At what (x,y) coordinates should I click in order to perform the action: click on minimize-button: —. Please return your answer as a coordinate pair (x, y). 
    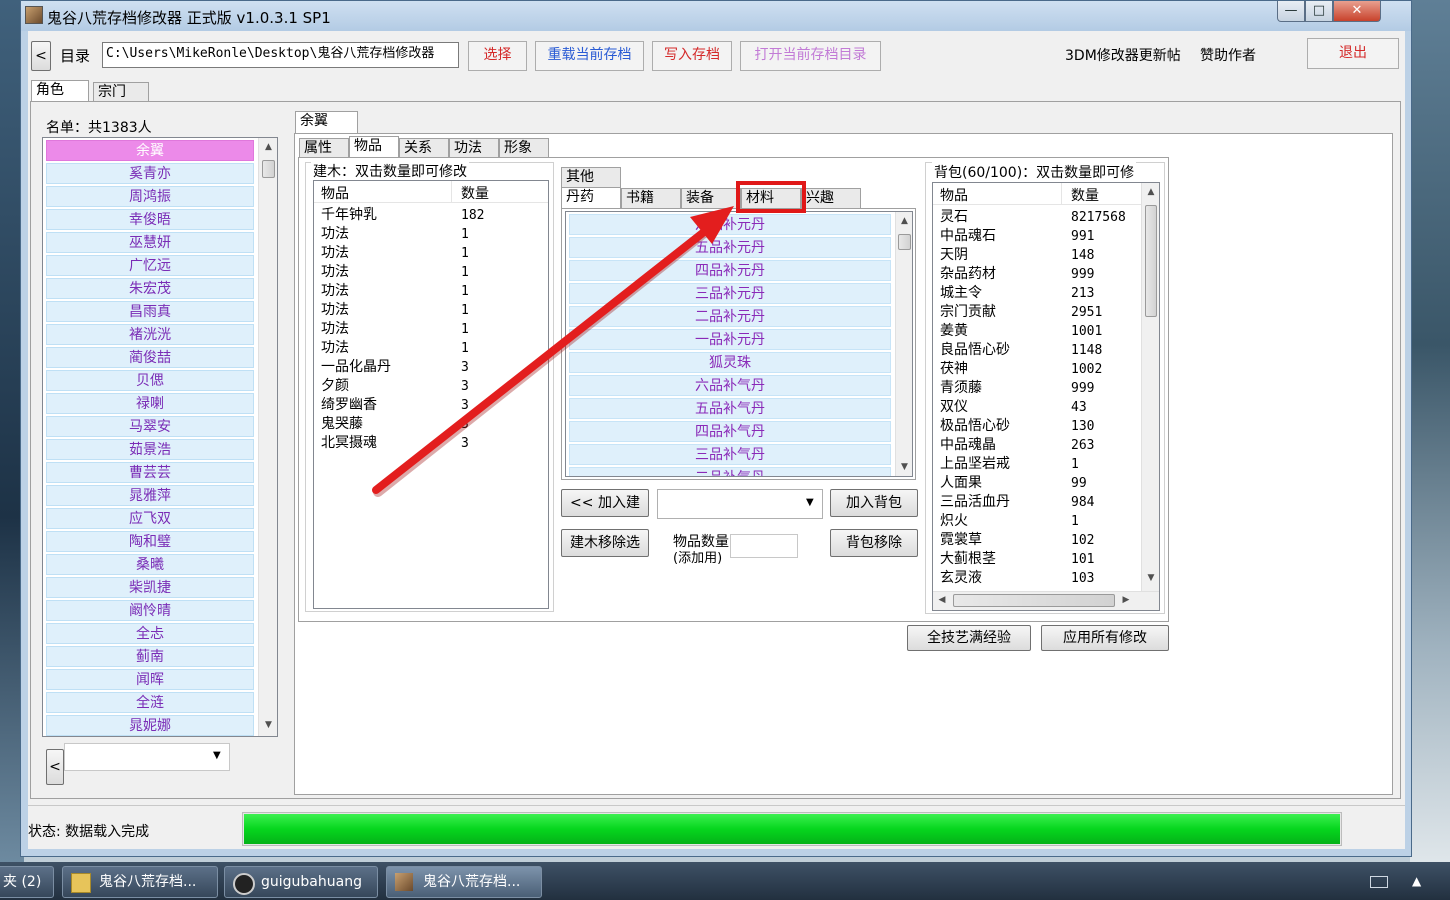
    Looking at the image, I should click on (1291, 11).